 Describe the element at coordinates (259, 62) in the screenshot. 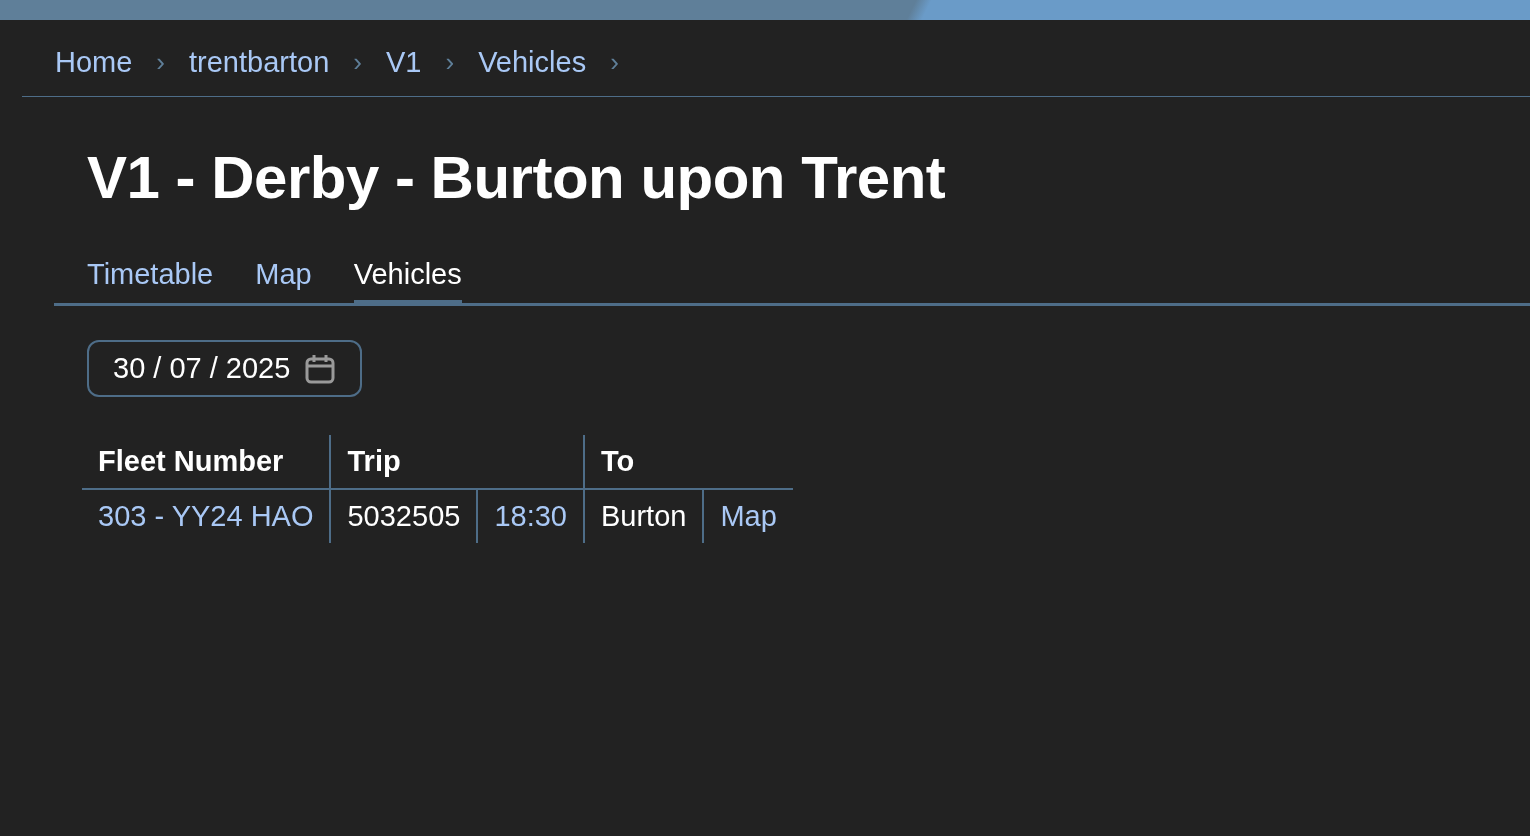

I see `breadcrumb-link: trentbarton` at that location.